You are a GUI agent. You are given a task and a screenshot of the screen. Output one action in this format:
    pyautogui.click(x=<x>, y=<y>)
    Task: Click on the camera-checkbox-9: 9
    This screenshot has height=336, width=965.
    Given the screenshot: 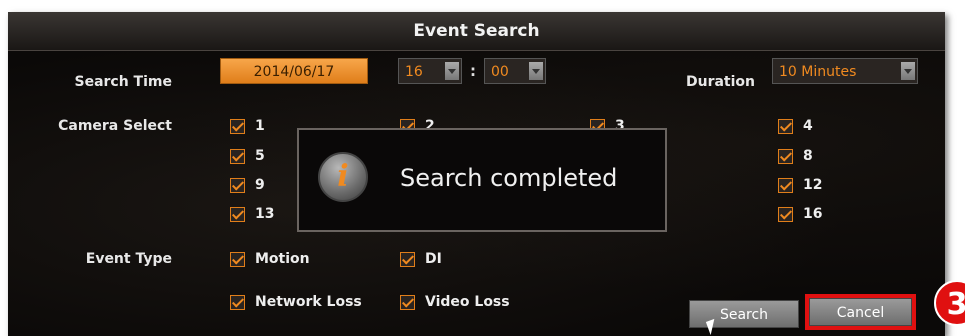 What is the action you would take?
    pyautogui.click(x=247, y=185)
    